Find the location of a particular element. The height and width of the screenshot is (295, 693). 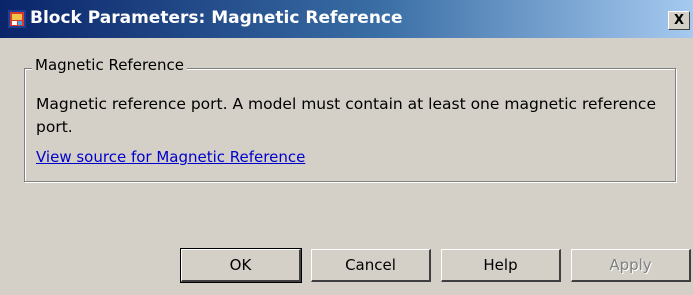

close-icon: X is located at coordinates (679, 20).